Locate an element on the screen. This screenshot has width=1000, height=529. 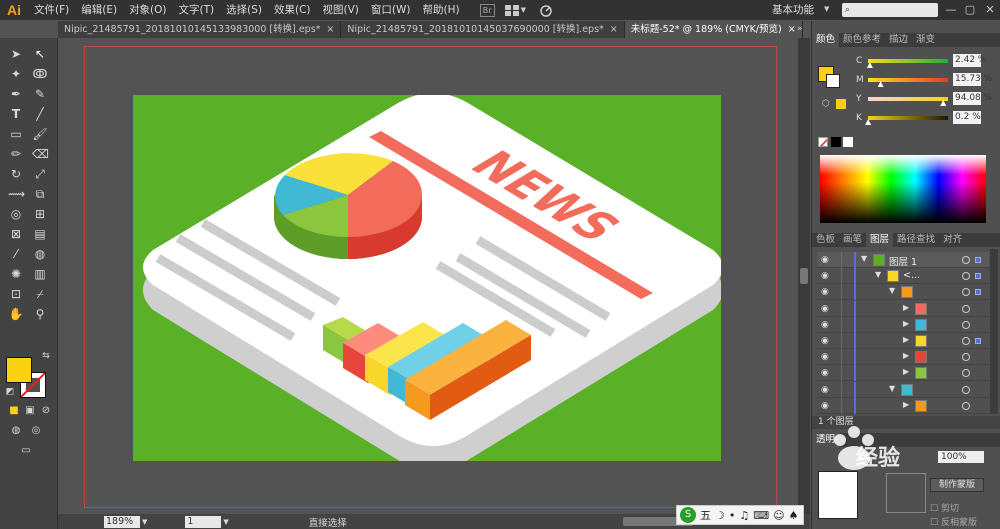
zoom-tool-icon: ⚲ is located at coordinates (40, 314).